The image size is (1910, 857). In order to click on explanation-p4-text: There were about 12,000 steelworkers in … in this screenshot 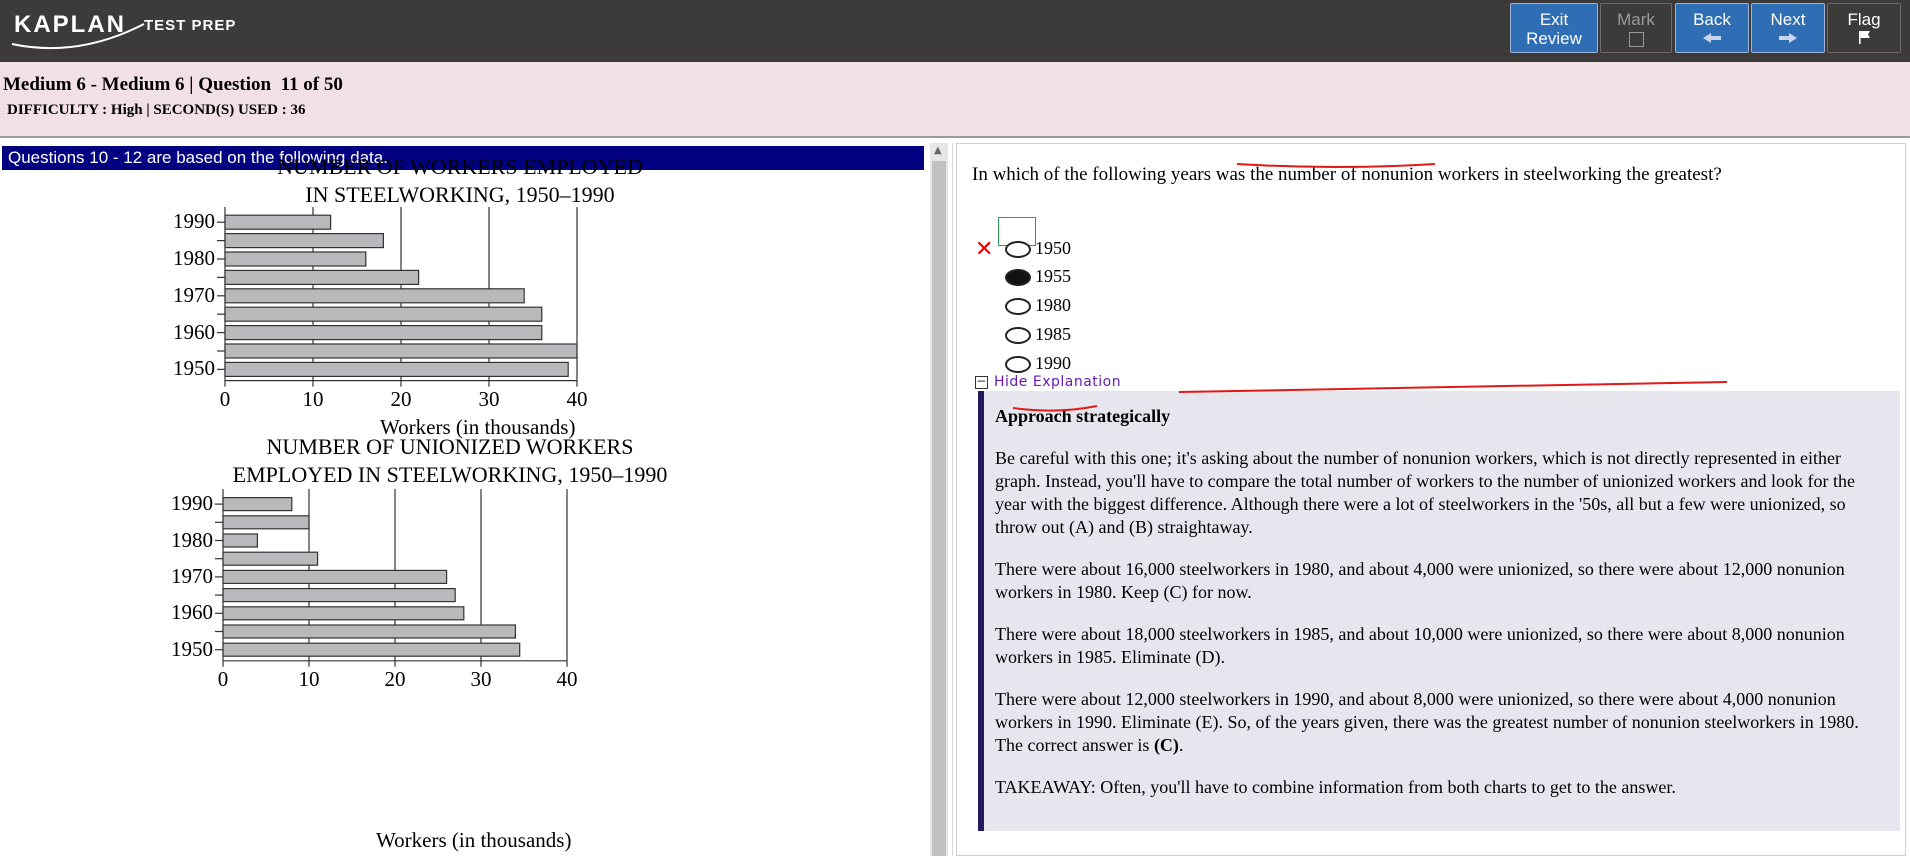, I will do `click(1427, 722)`.